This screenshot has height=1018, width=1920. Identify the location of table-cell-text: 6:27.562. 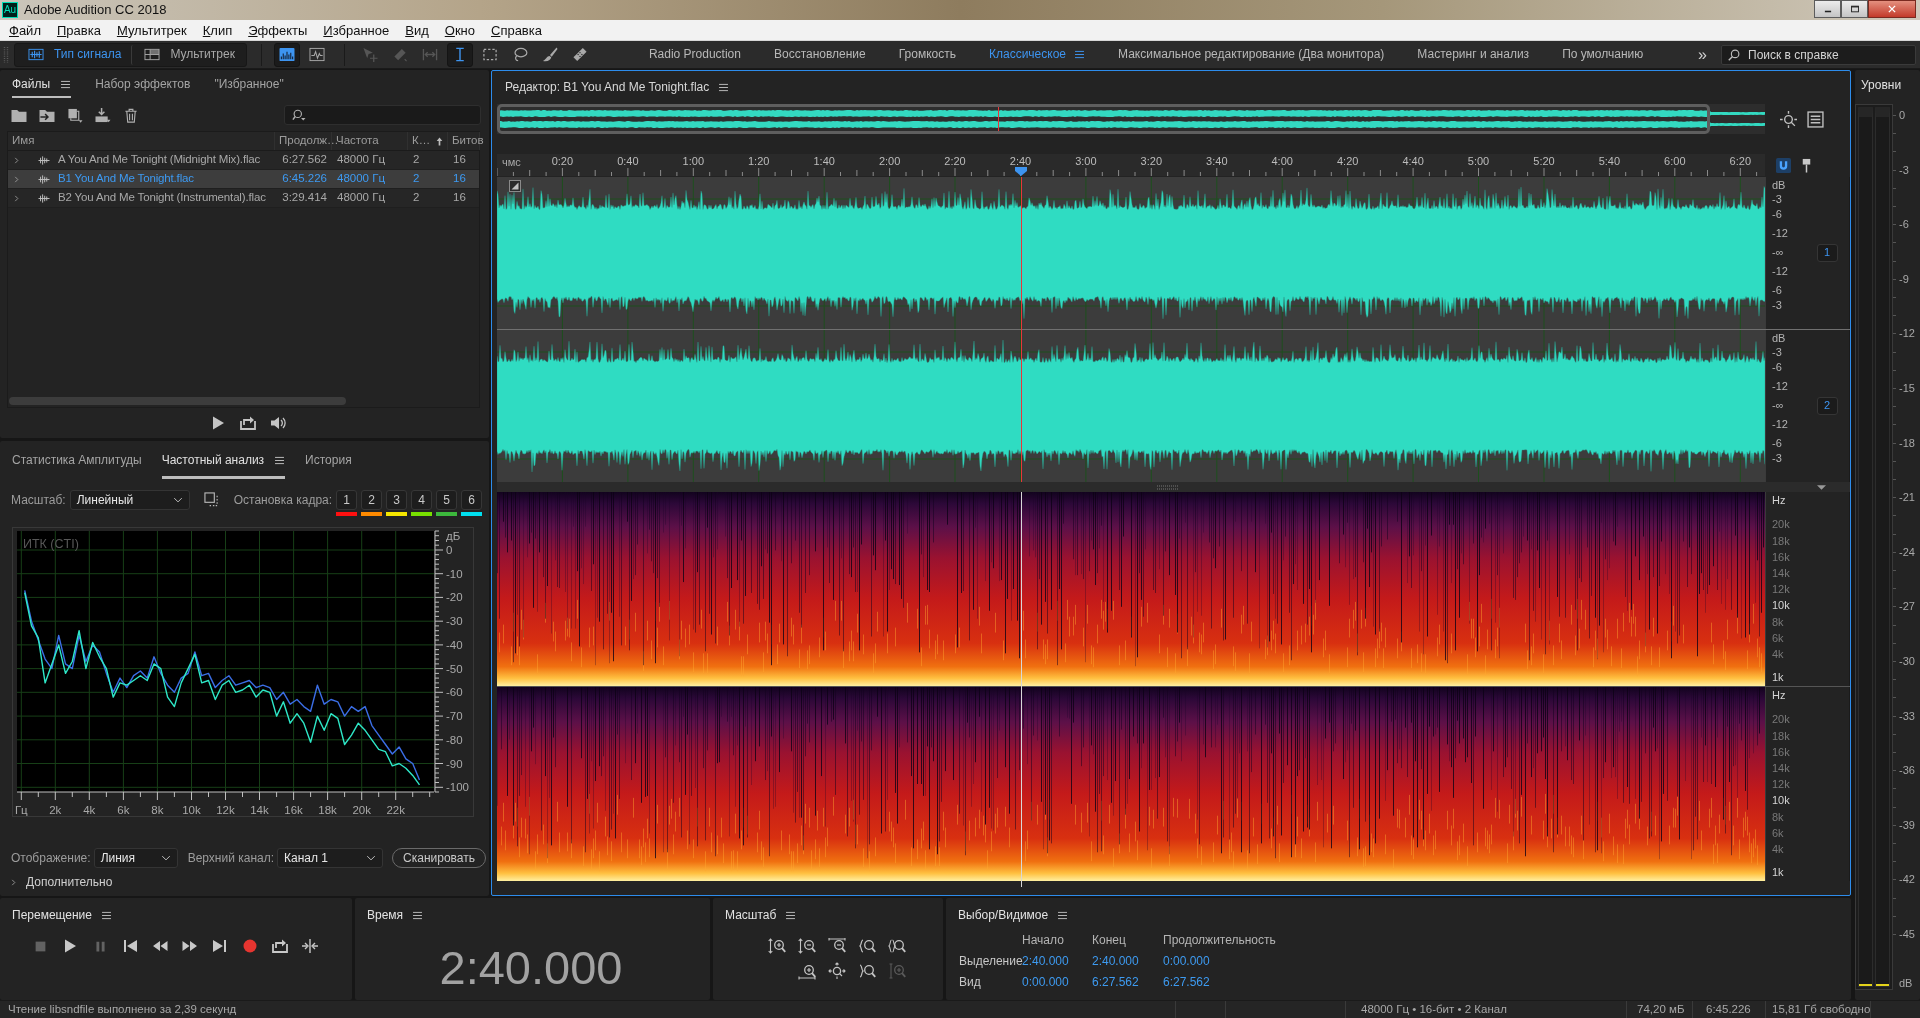
(304, 160).